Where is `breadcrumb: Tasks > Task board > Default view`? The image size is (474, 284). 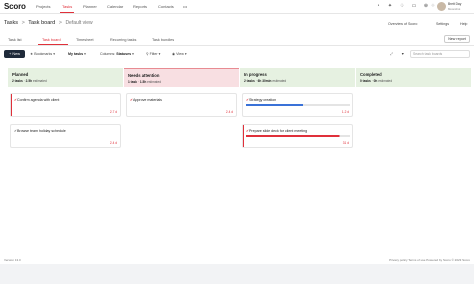 breadcrumb: Tasks > Task board > Default view is located at coordinates (48, 23).